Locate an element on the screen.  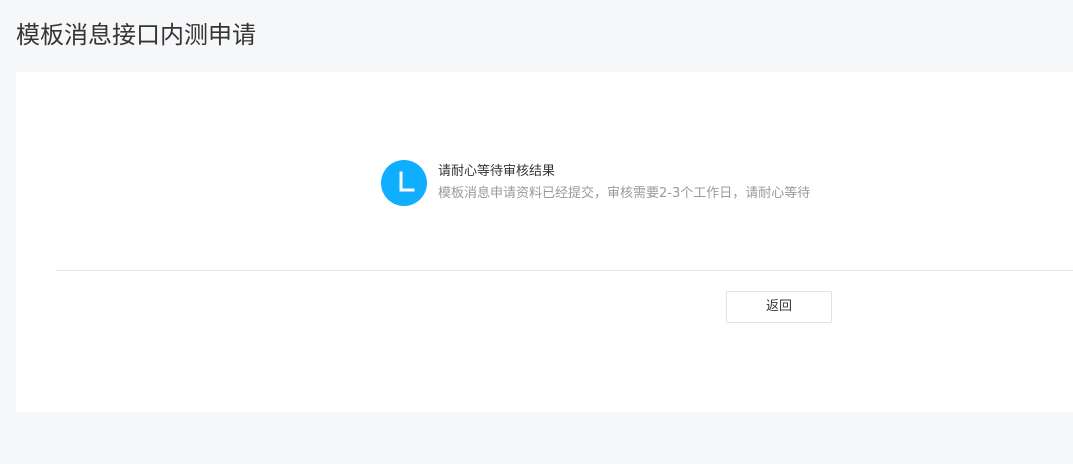
page-title: 模板消息接口内测申请 is located at coordinates (136, 35).